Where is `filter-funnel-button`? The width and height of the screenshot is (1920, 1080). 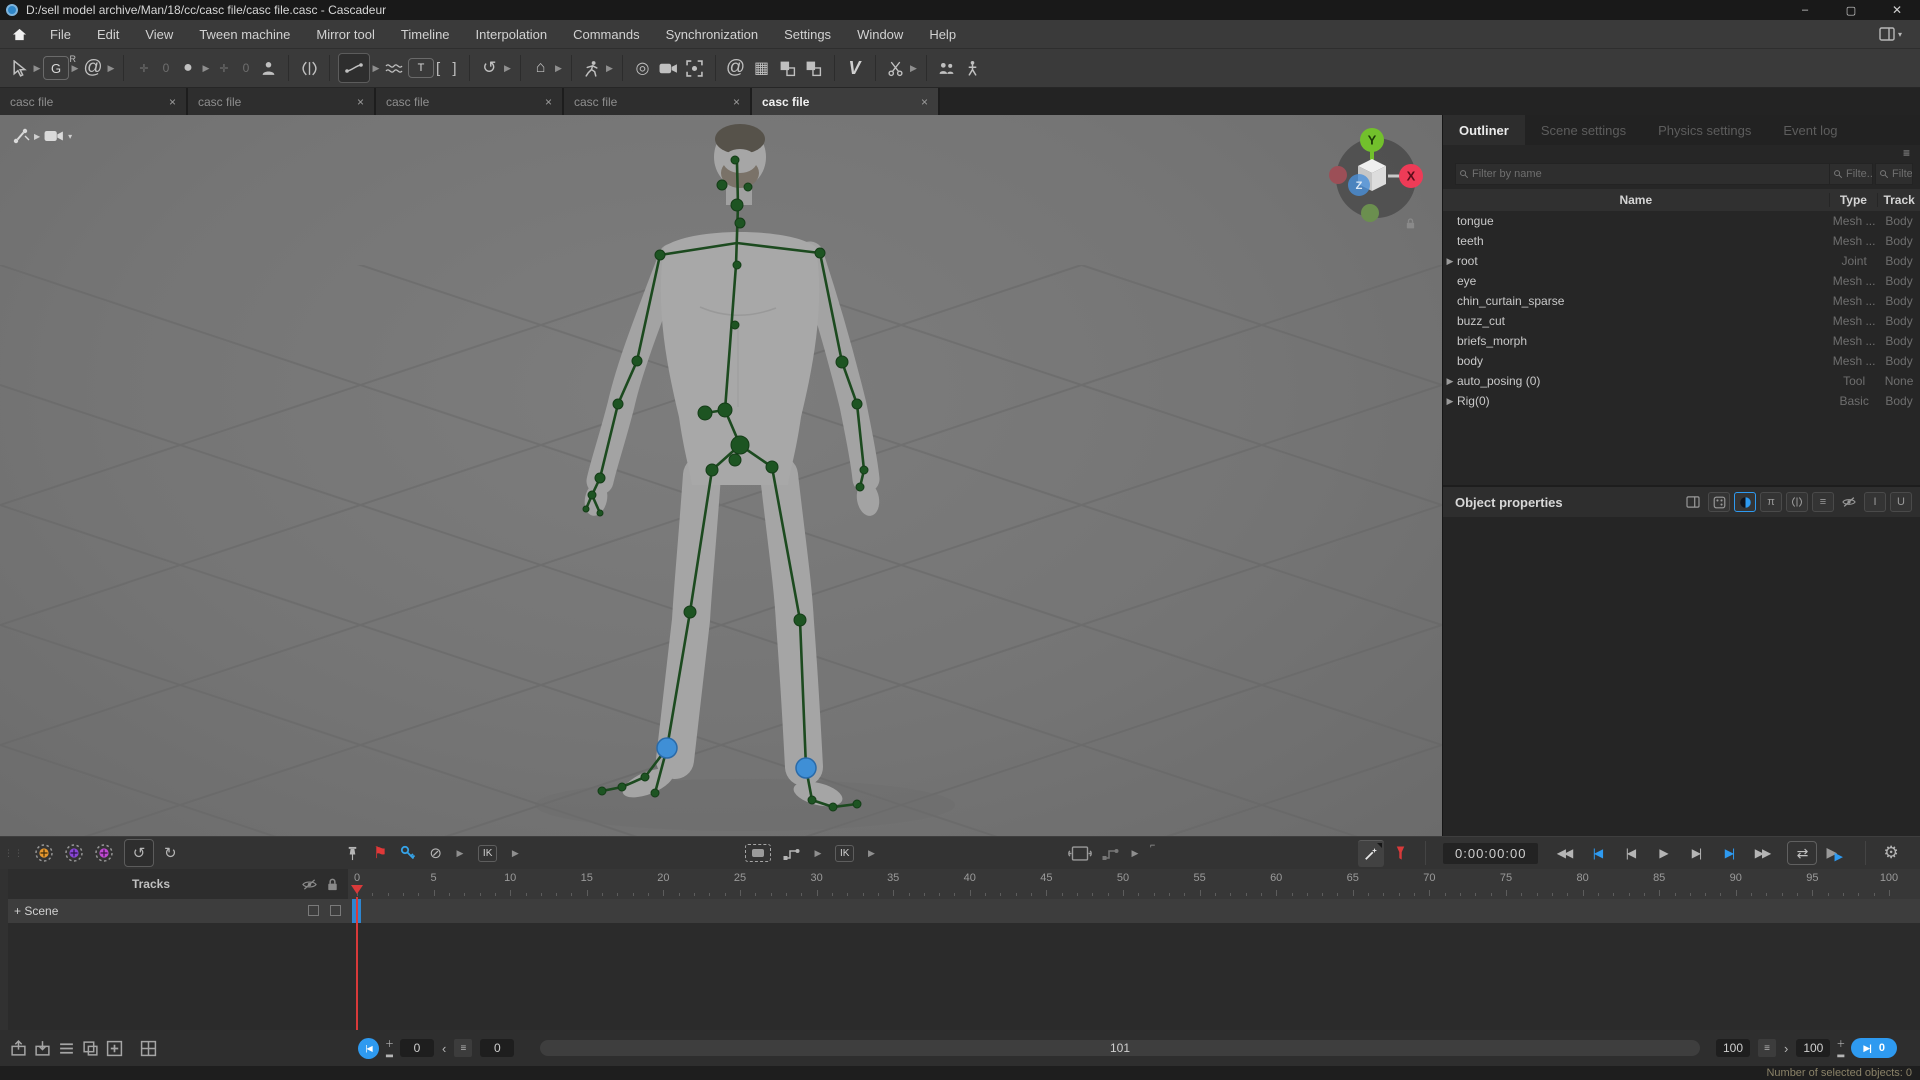 filter-funnel-button is located at coordinates (1400, 853).